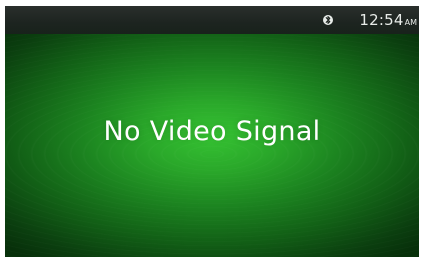 This screenshot has height=257, width=424. I want to click on status-bar: 12:54 AM, so click(212, 20).